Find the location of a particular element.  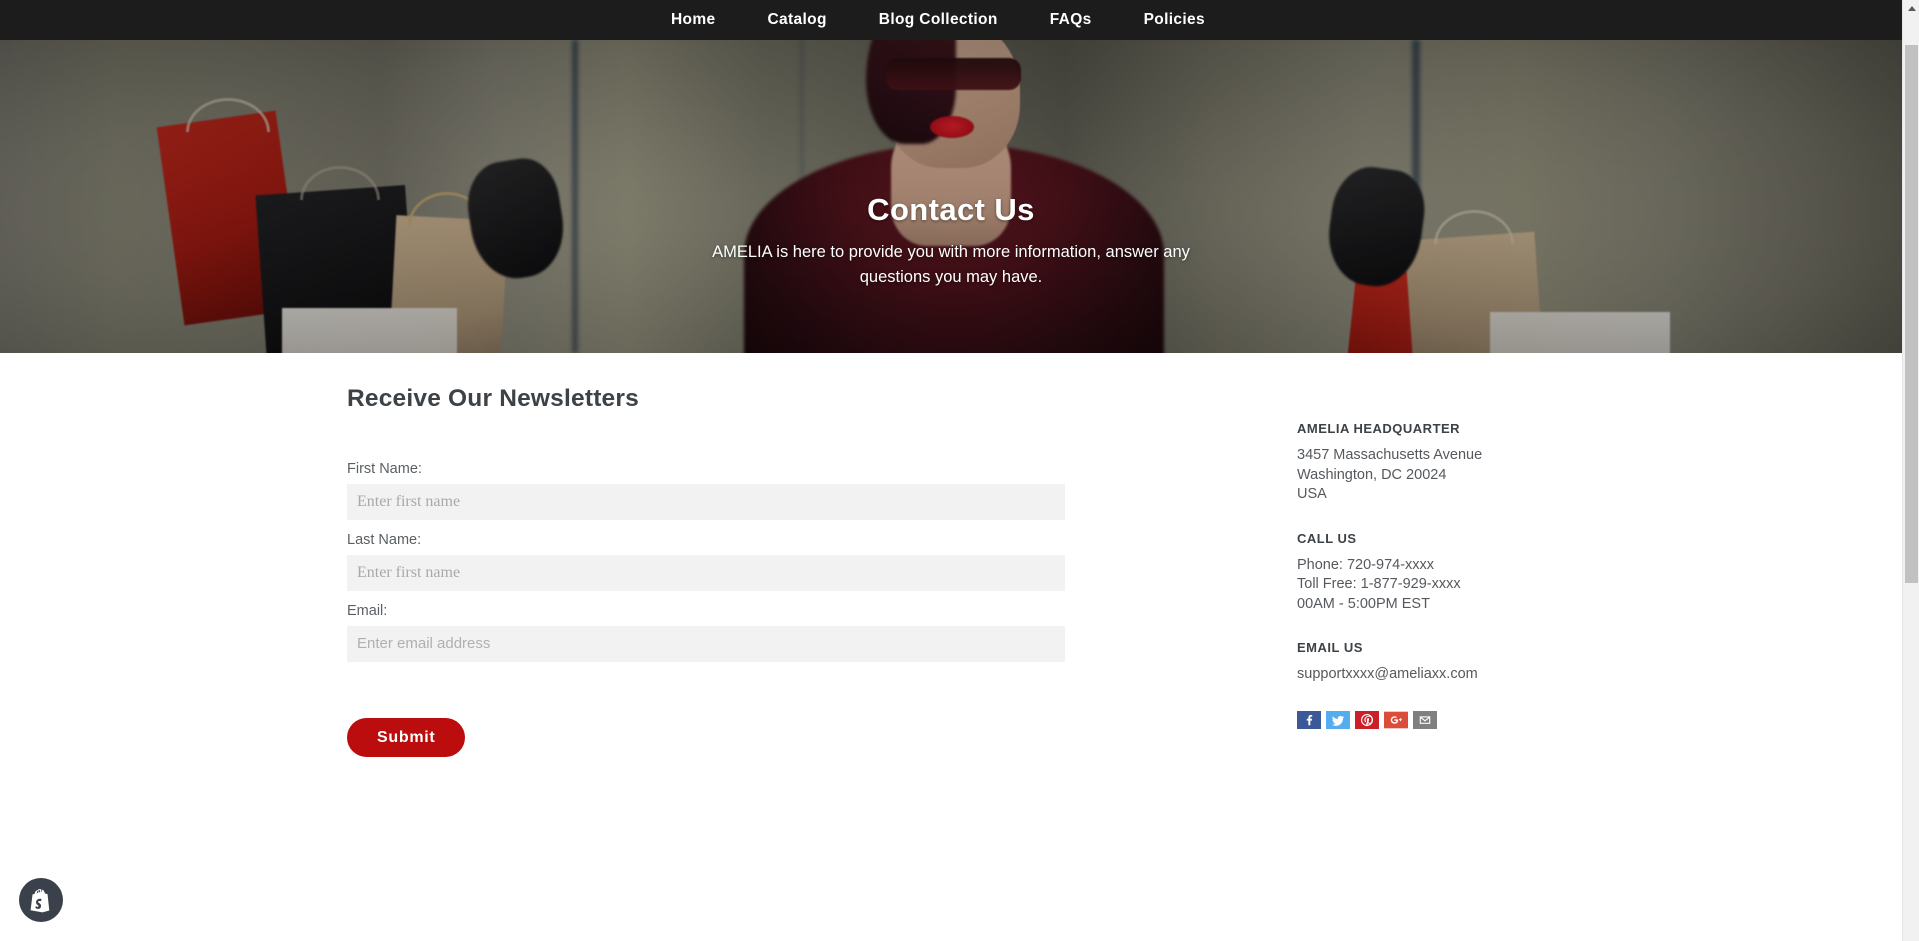

email-us-block: EMAIL US supportxxxx@ameliaxx.com is located at coordinates (1424, 662).